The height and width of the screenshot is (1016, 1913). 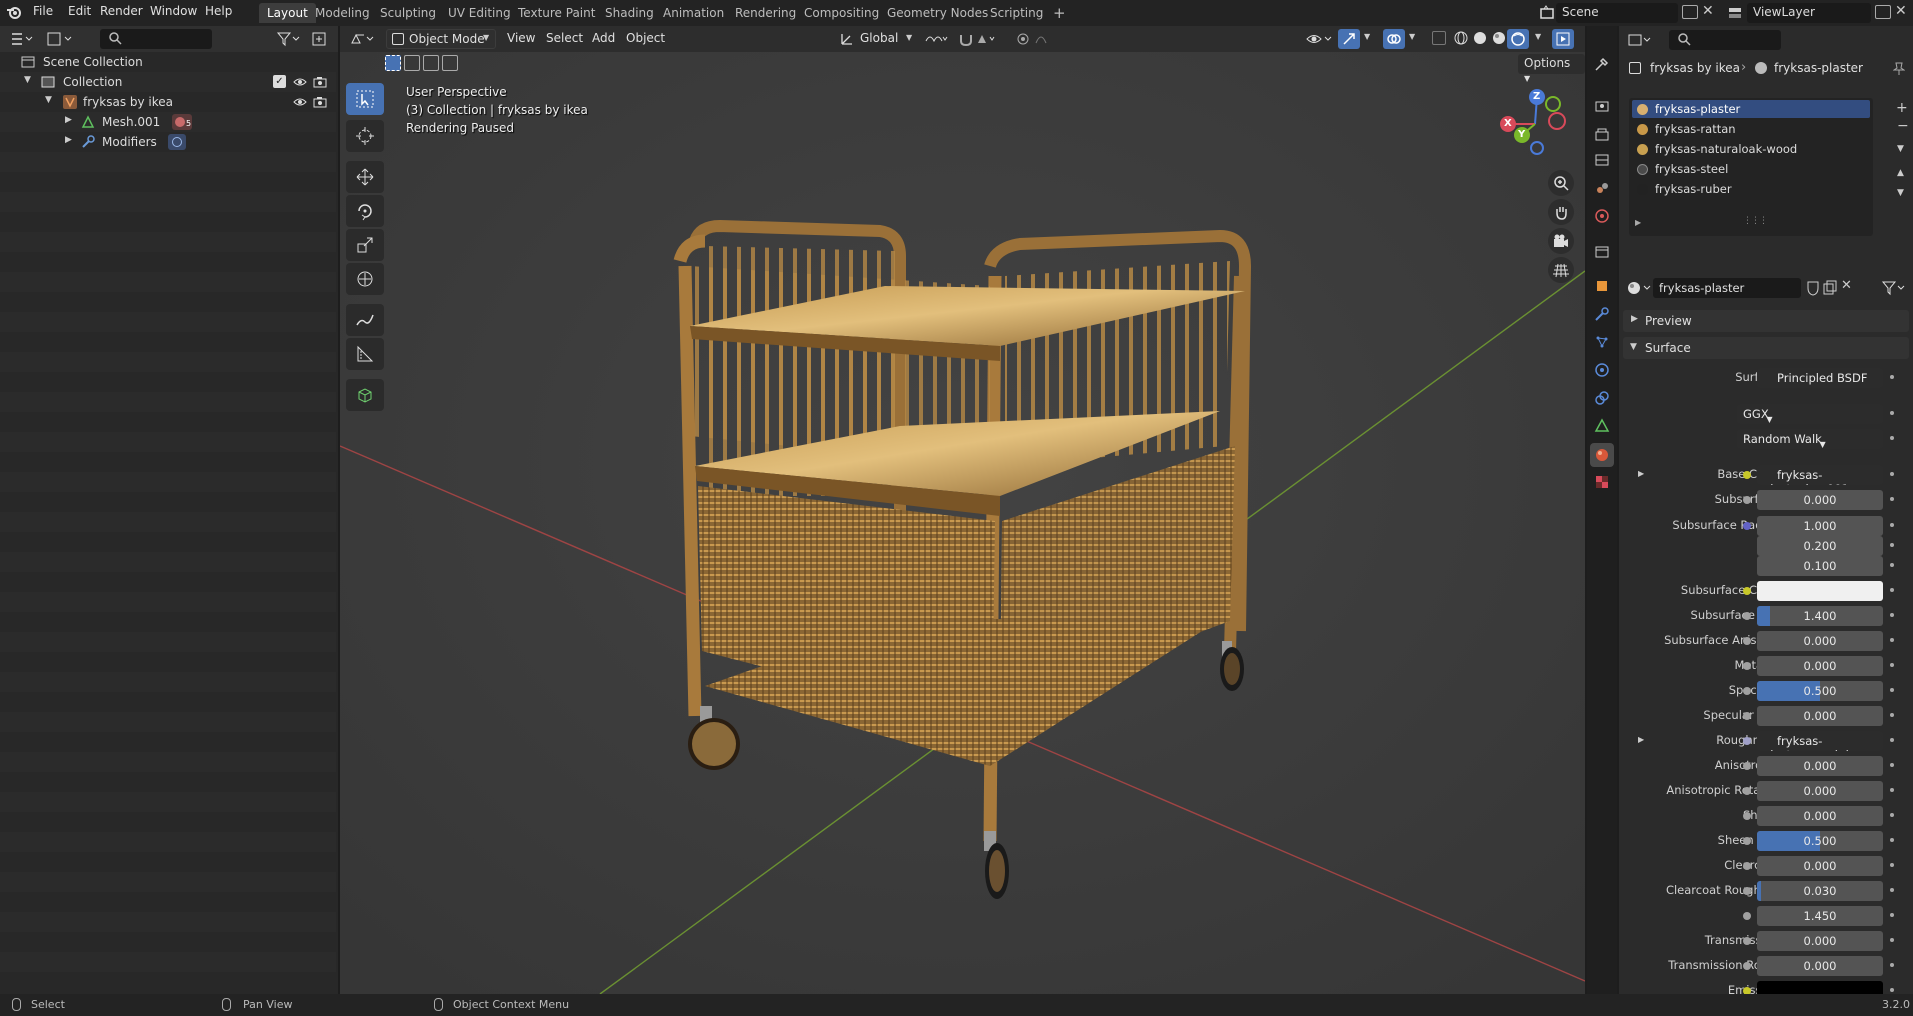 What do you see at coordinates (1820, 987) in the screenshot?
I see `color-swatch` at bounding box center [1820, 987].